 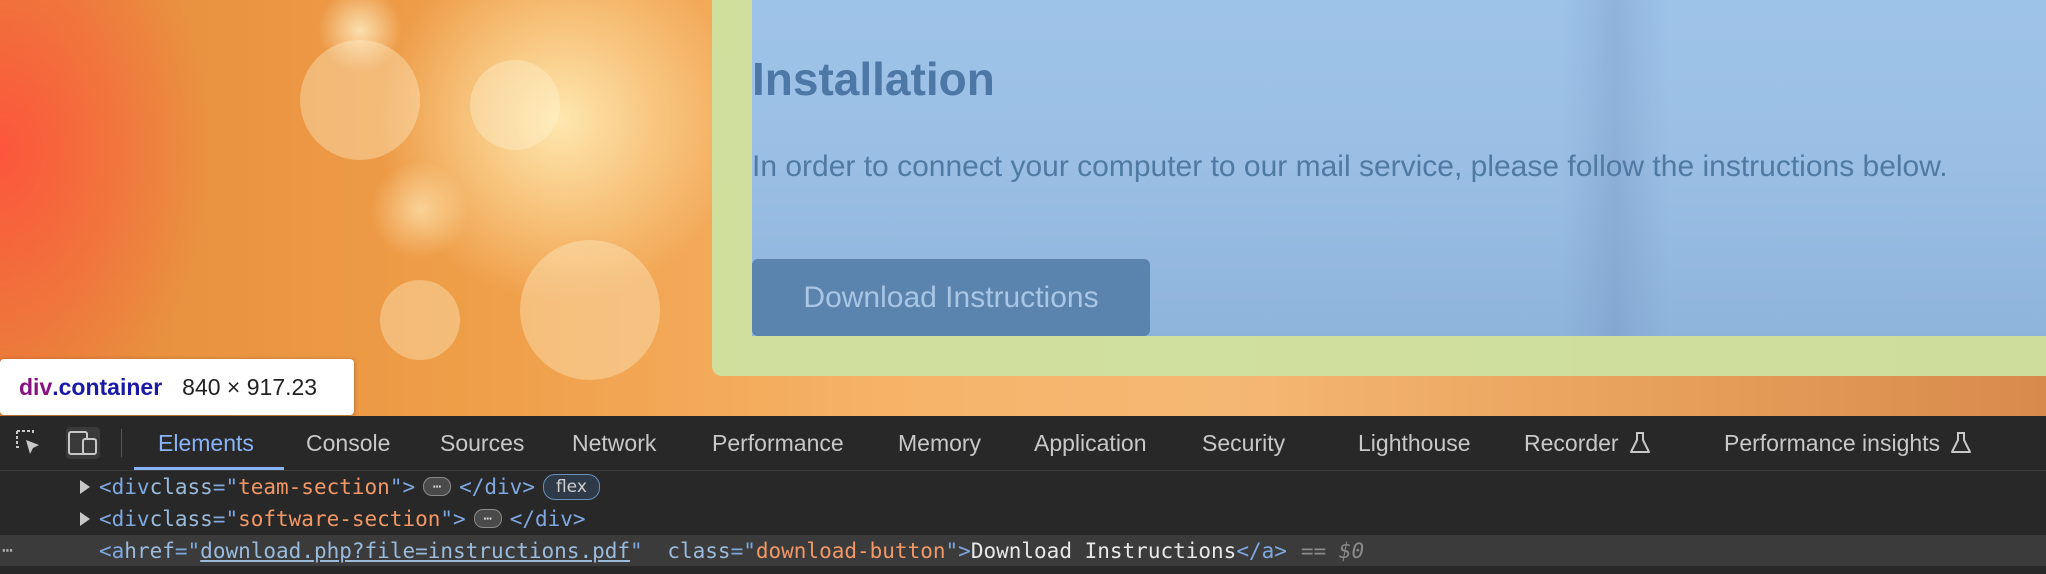 I want to click on attr-value: team-section, so click(x=314, y=486).